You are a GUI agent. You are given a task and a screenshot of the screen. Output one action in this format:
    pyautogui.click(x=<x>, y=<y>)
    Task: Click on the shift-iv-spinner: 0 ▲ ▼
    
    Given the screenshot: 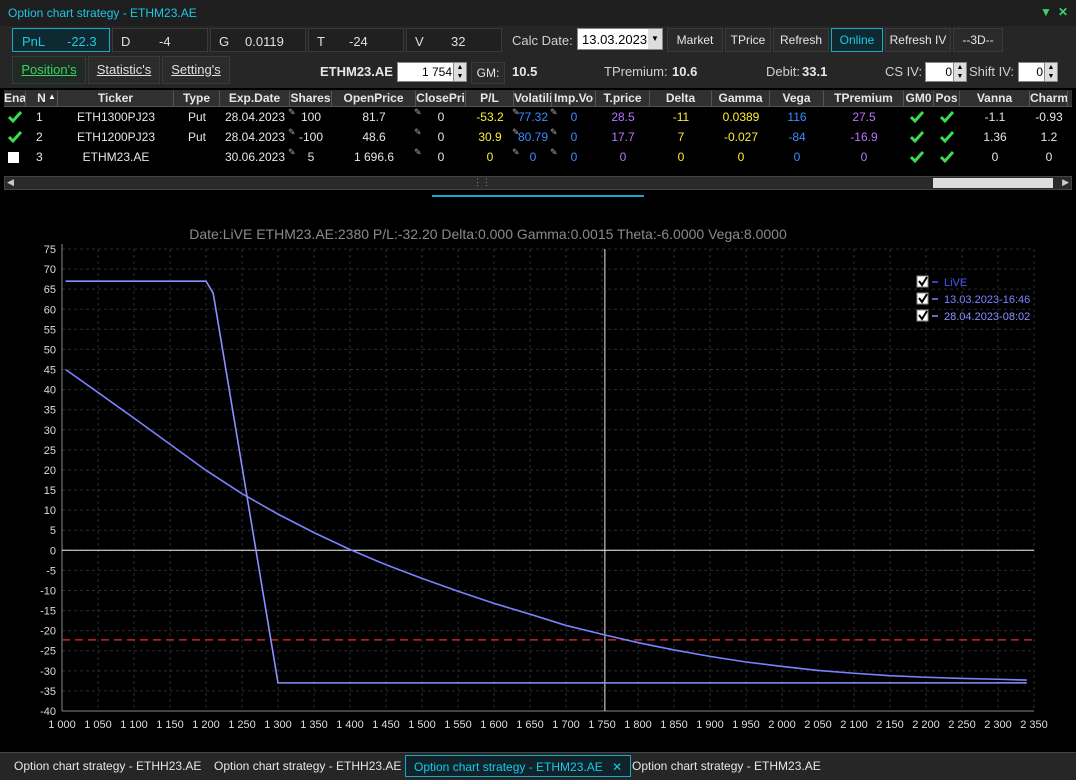 What is the action you would take?
    pyautogui.click(x=1038, y=72)
    